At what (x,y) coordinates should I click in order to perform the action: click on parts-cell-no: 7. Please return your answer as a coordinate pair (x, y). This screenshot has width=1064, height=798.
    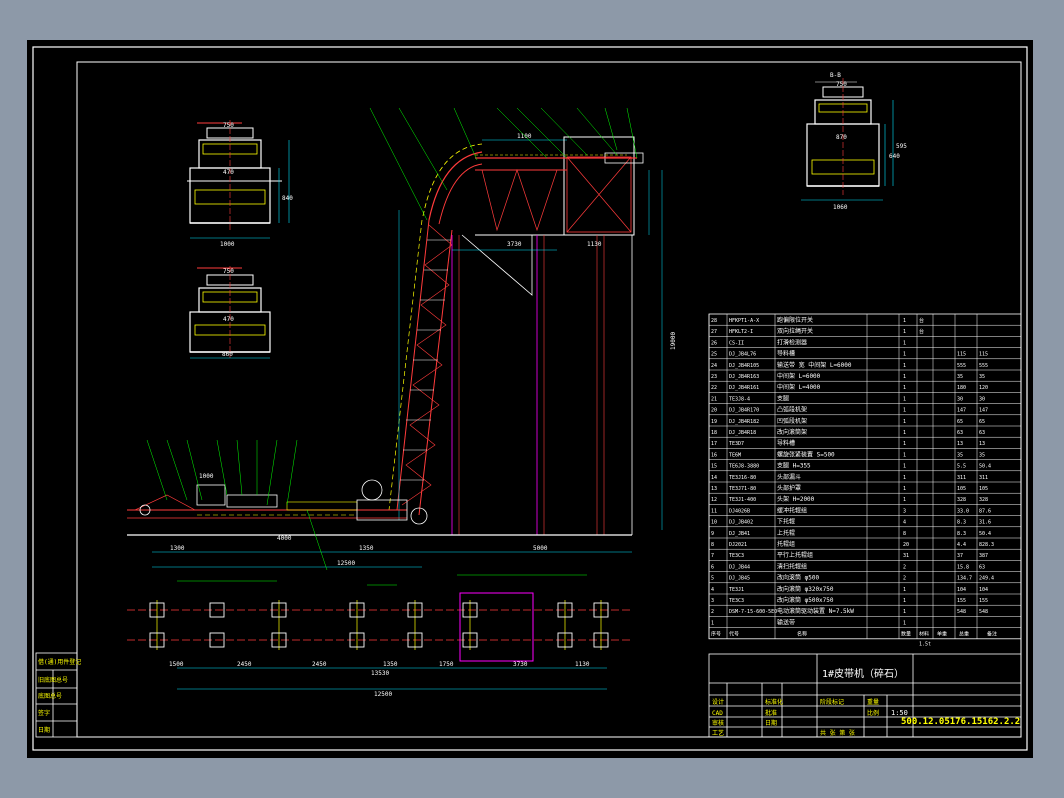
    Looking at the image, I should click on (712, 556).